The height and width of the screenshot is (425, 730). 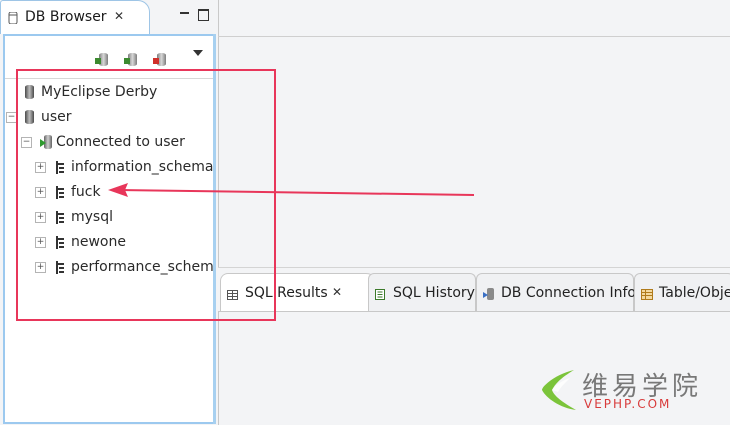 I want to click on watermark-english: VEPHP.COM, so click(x=628, y=404).